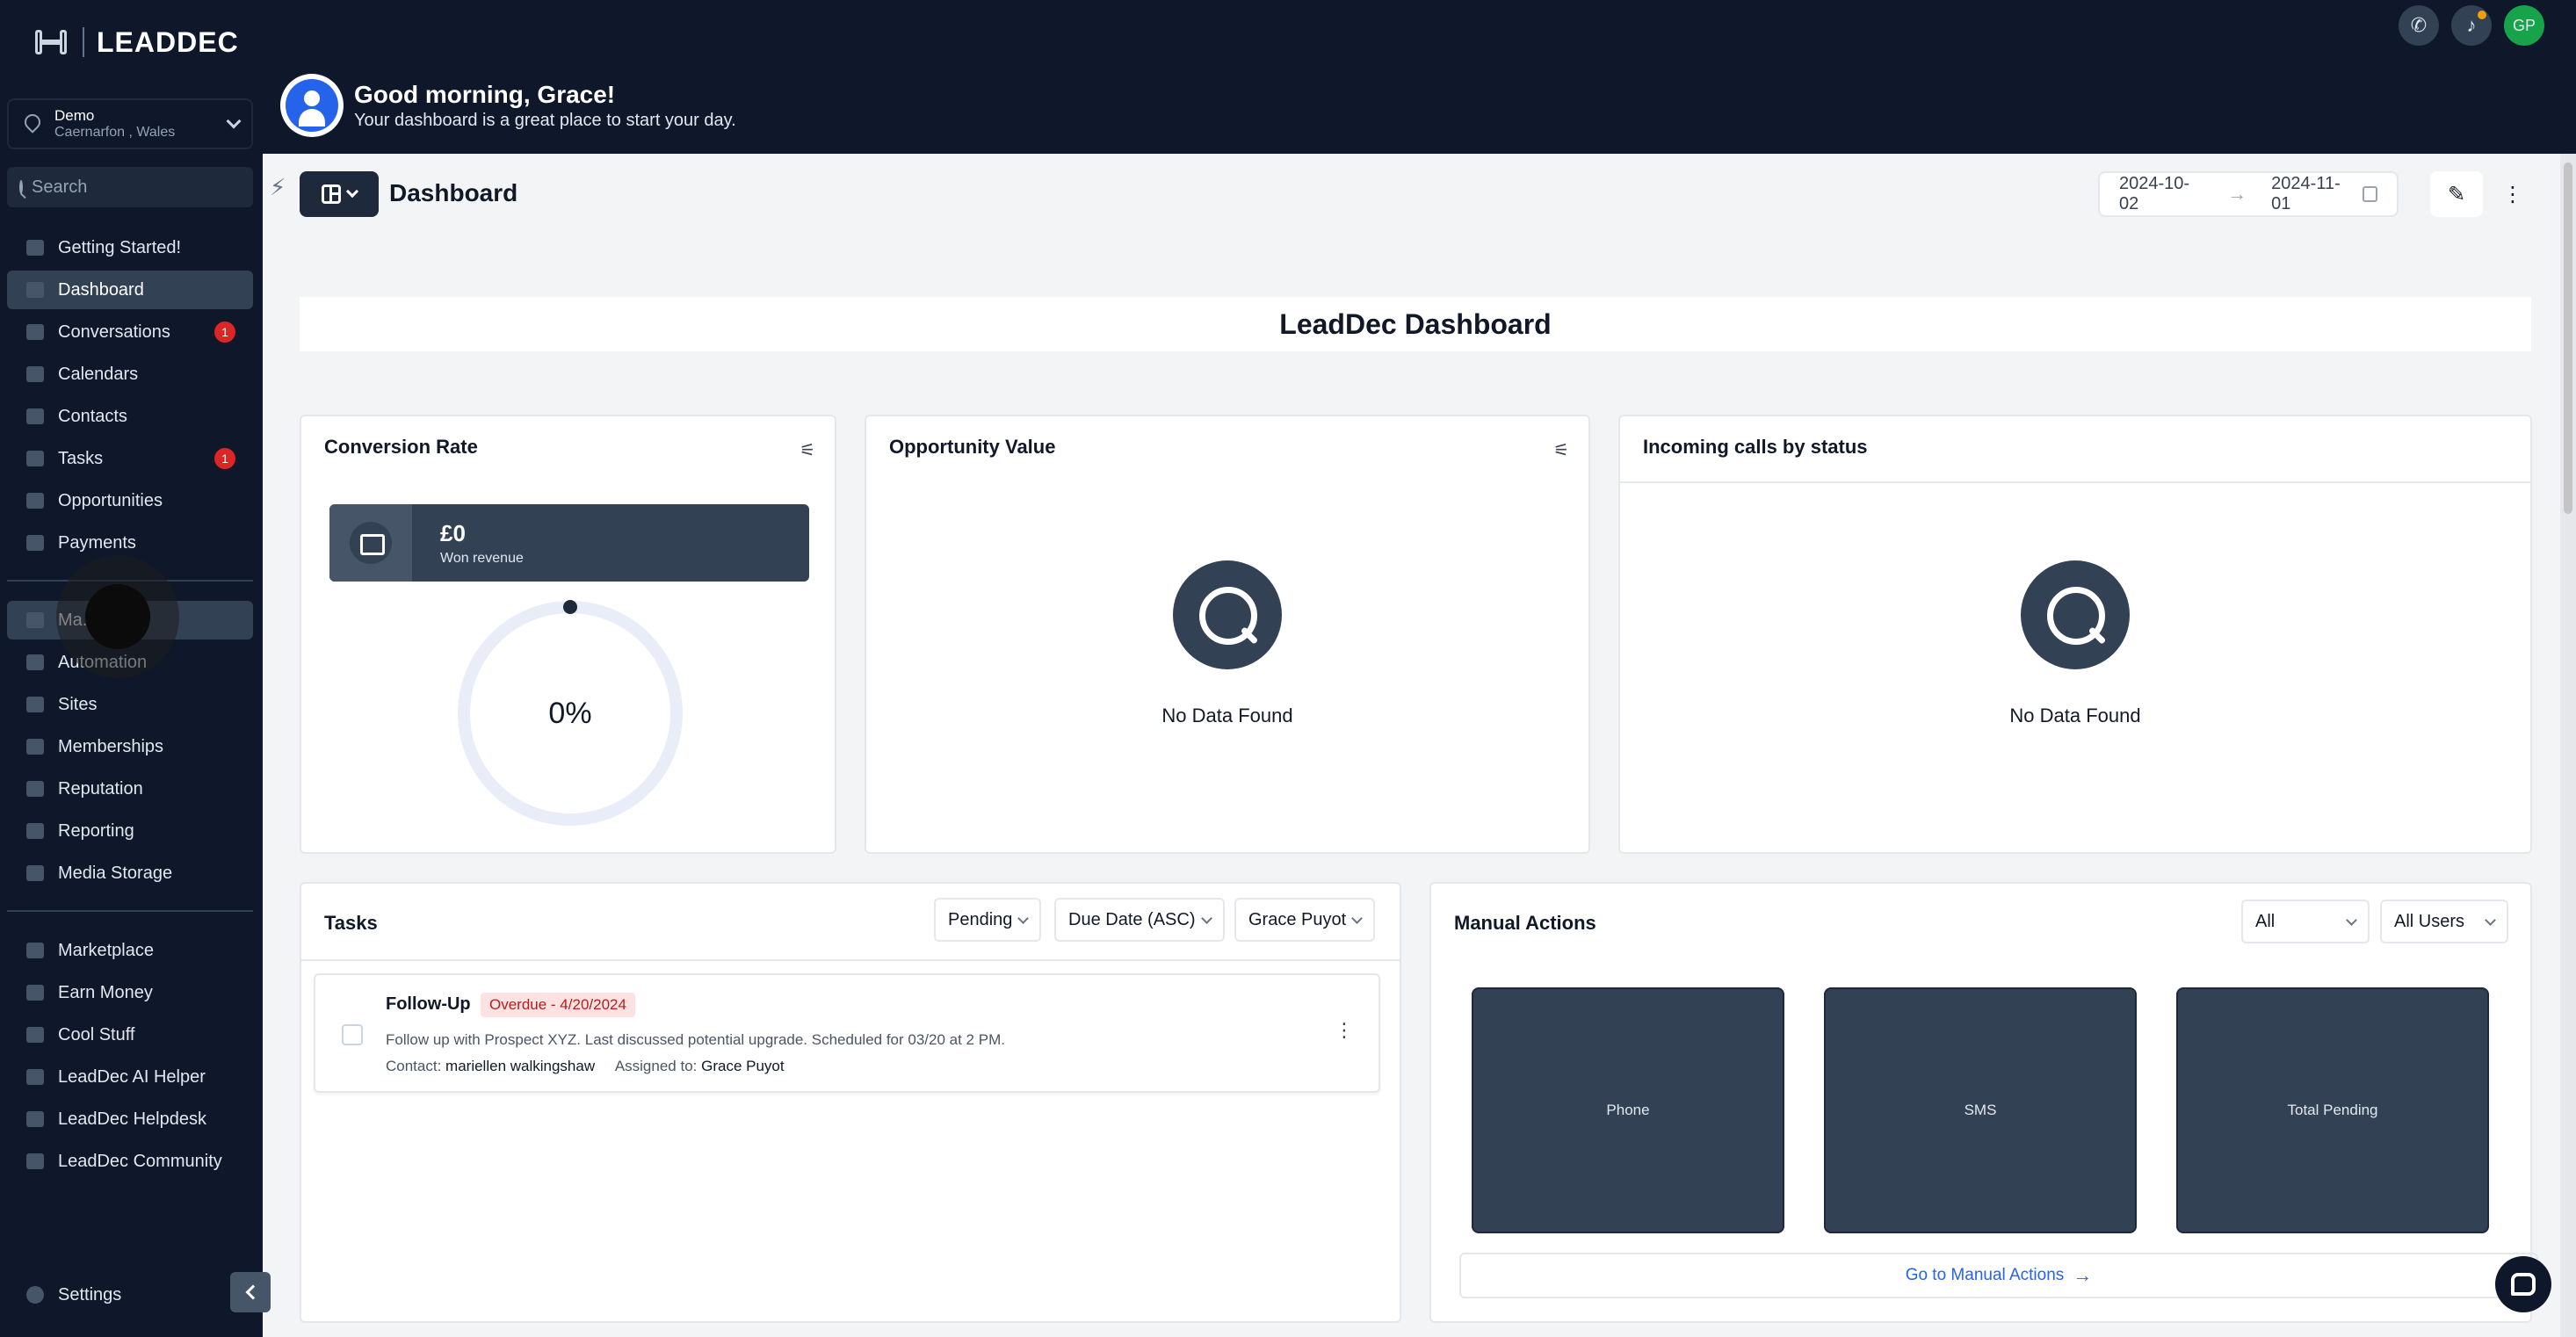 Image resolution: width=2576 pixels, height=1337 pixels. Describe the element at coordinates (130, 1077) in the screenshot. I see `sidebar-item-ai-helper: LeadDec AI Helper` at that location.